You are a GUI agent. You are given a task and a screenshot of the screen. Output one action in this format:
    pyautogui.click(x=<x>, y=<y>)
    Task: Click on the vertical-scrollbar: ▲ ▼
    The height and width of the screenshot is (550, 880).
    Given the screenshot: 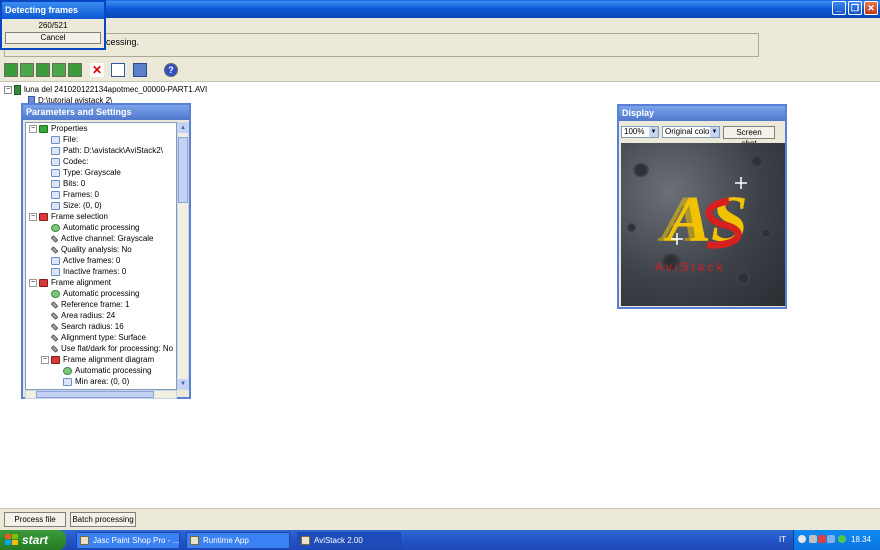 What is the action you would take?
    pyautogui.click(x=183, y=256)
    